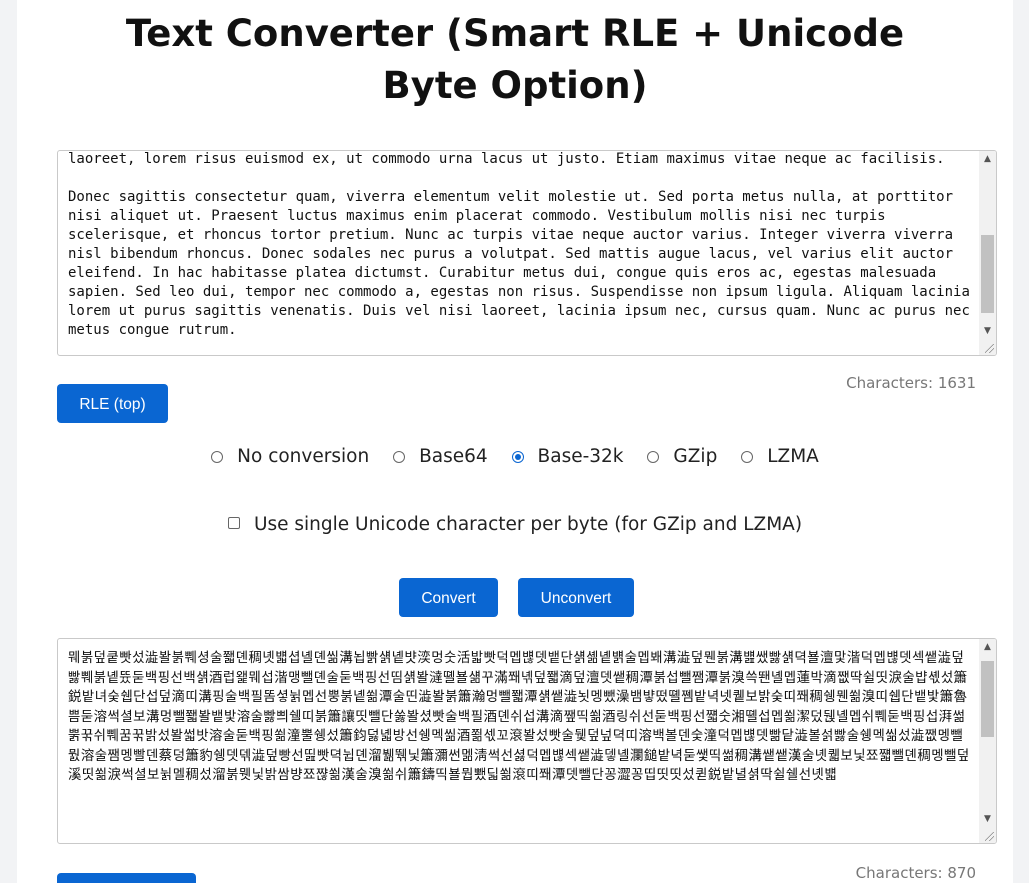  I want to click on convert-button: Convert, so click(448, 597).